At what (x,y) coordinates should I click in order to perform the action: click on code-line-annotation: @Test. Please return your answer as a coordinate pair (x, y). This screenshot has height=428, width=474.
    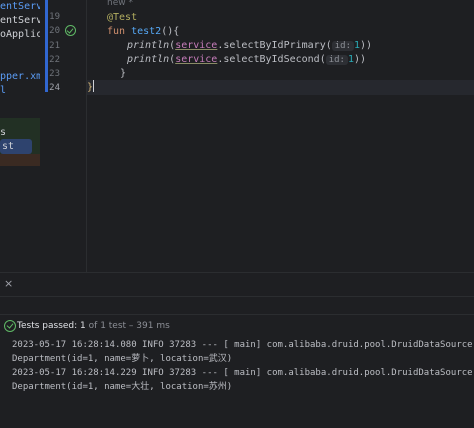
    Looking at the image, I should click on (122, 17).